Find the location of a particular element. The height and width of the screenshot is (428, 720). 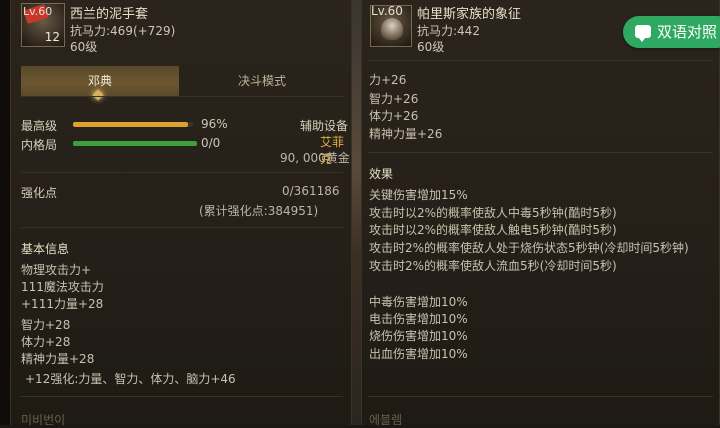

enhance-bonus-line: +12强化:力量、智力、体力、脑力+46 is located at coordinates (130, 379).